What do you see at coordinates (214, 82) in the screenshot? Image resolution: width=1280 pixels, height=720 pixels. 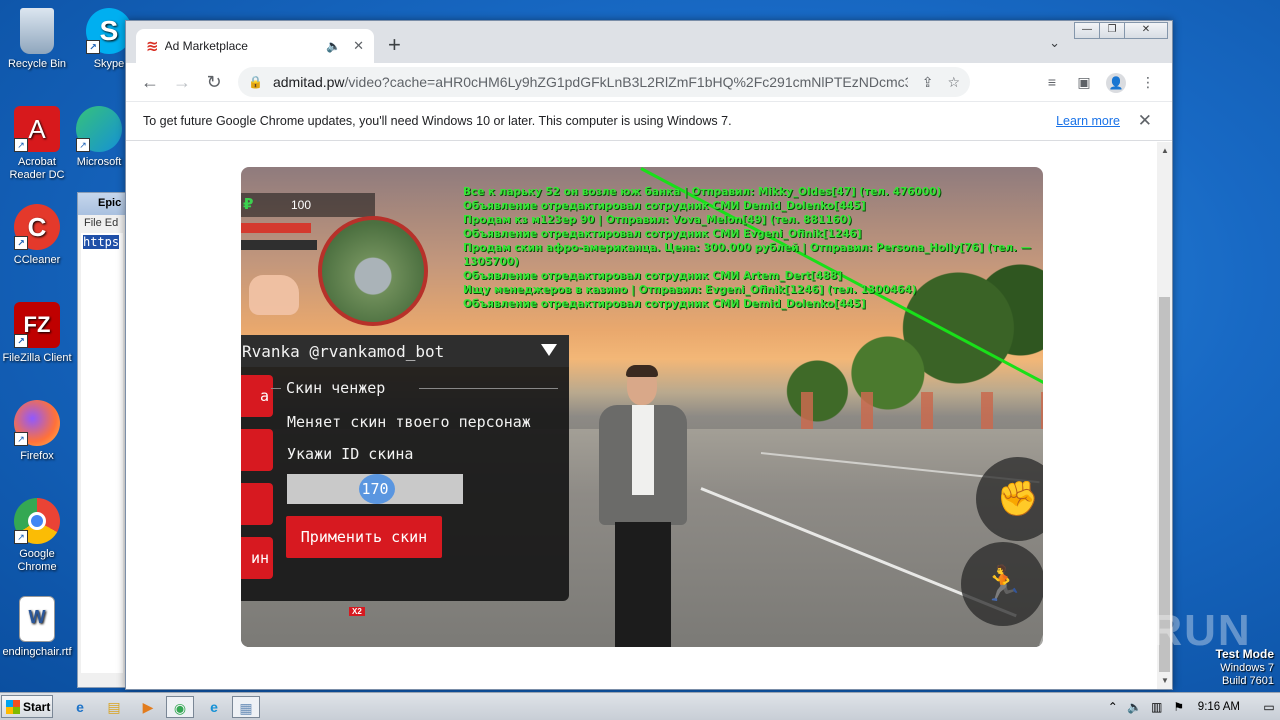 I see `reload-button: ↻` at bounding box center [214, 82].